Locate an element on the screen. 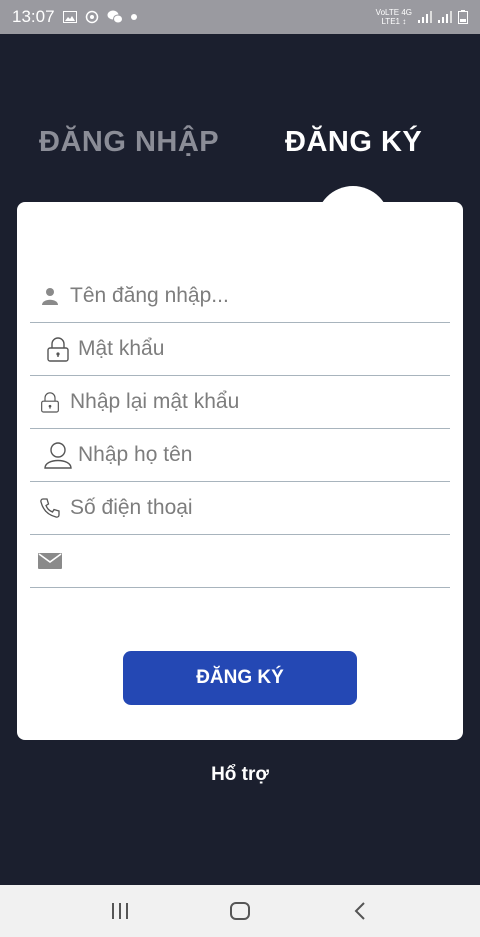 Image resolution: width=480 pixels, height=937 pixels. status-bar: 13:07 VoLTE 4G LTE1 ↕ is located at coordinates (240, 17).